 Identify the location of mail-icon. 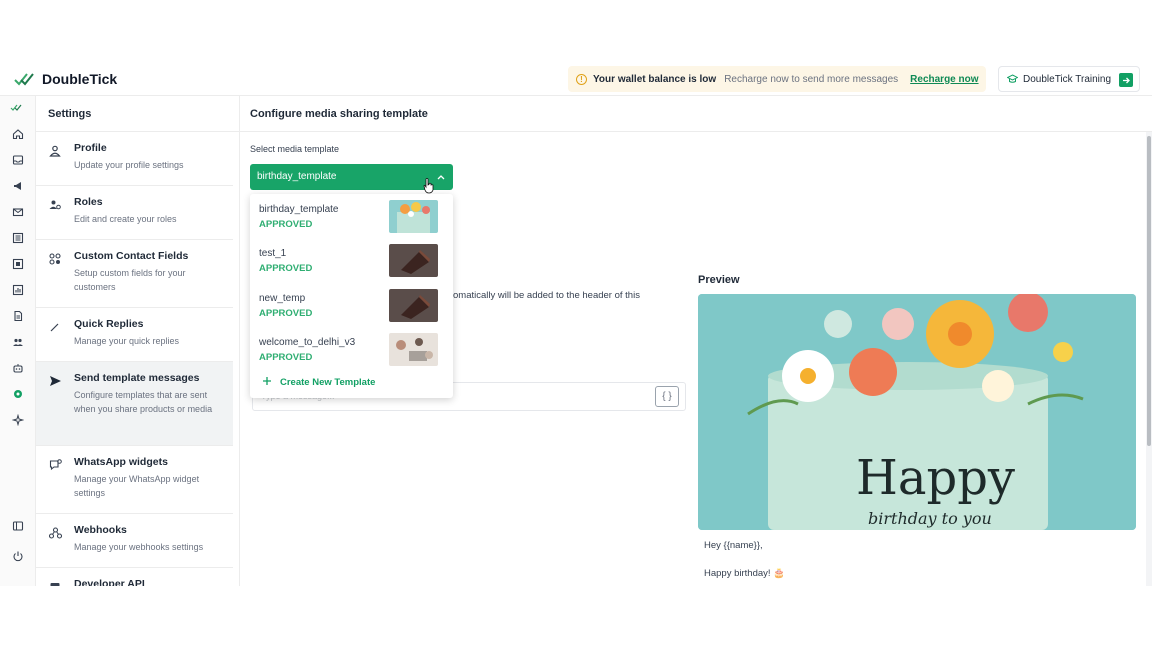
(18, 212).